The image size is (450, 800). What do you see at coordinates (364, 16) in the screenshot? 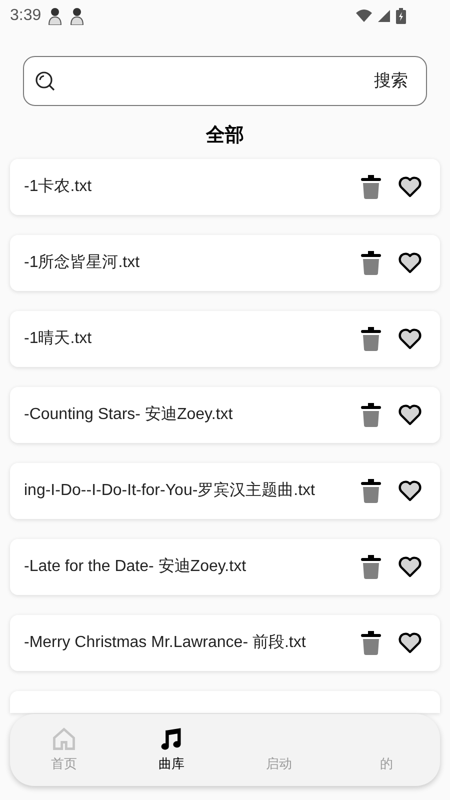
I see `wifi-icon` at bounding box center [364, 16].